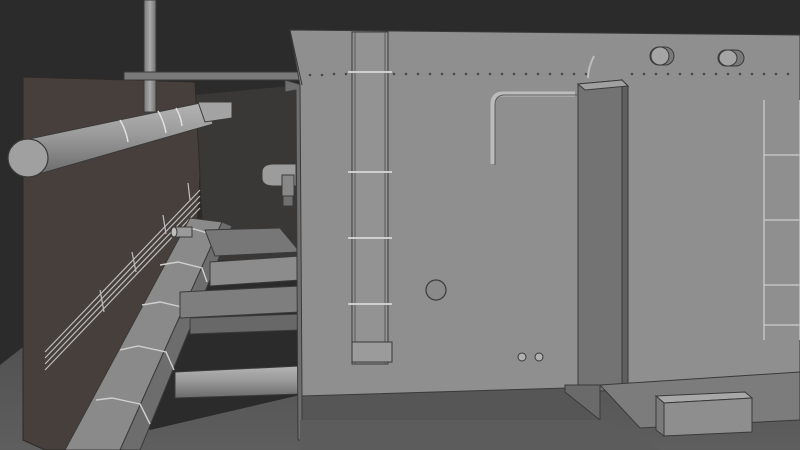 This screenshot has width=800, height=450. Describe the element at coordinates (370, 198) in the screenshot. I see `ladder` at that location.